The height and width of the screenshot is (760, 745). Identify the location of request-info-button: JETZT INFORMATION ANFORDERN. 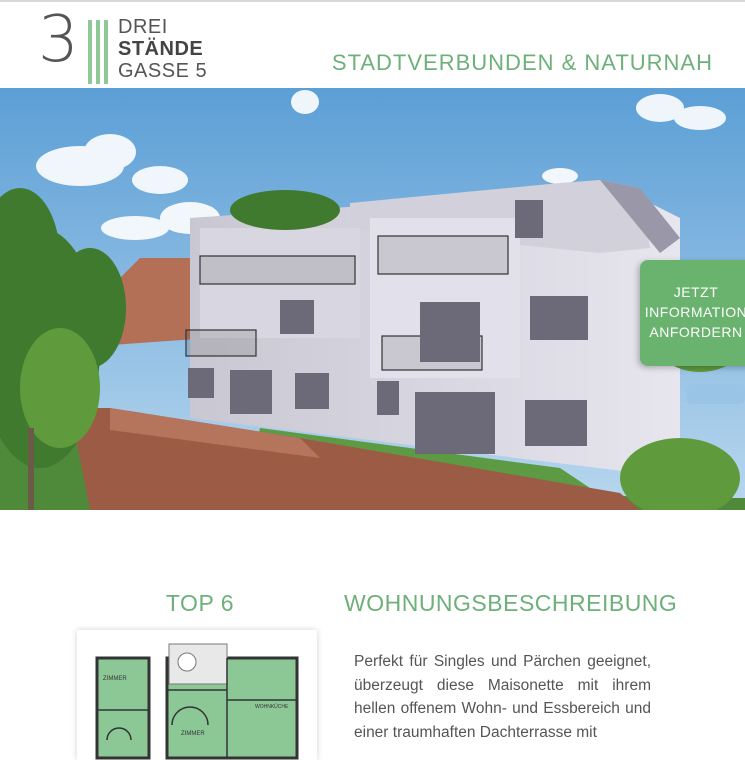
(692, 313).